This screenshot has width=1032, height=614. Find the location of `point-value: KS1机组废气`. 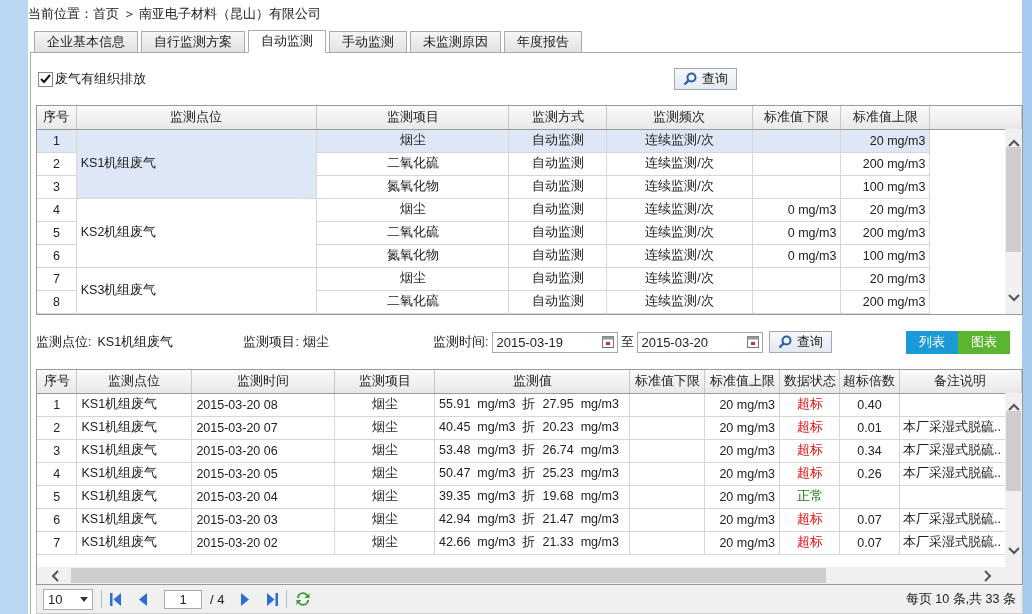

point-value: KS1机组废气 is located at coordinates (136, 342).